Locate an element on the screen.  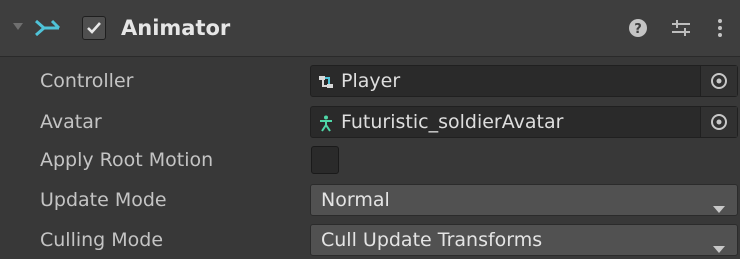
update-mode-row: Update Mode Normal is located at coordinates (370, 200).